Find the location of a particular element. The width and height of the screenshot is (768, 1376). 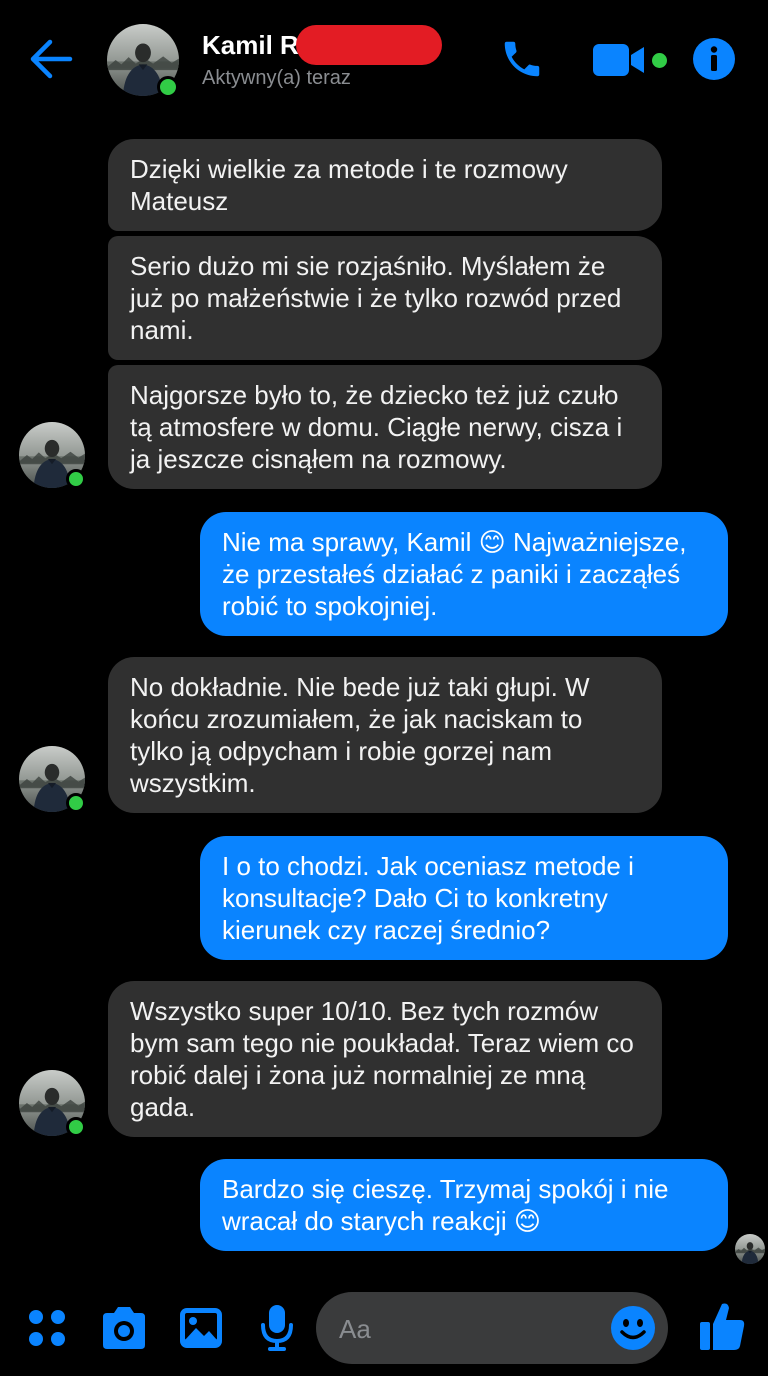

thumbs-up-icon is located at coordinates (722, 1326).